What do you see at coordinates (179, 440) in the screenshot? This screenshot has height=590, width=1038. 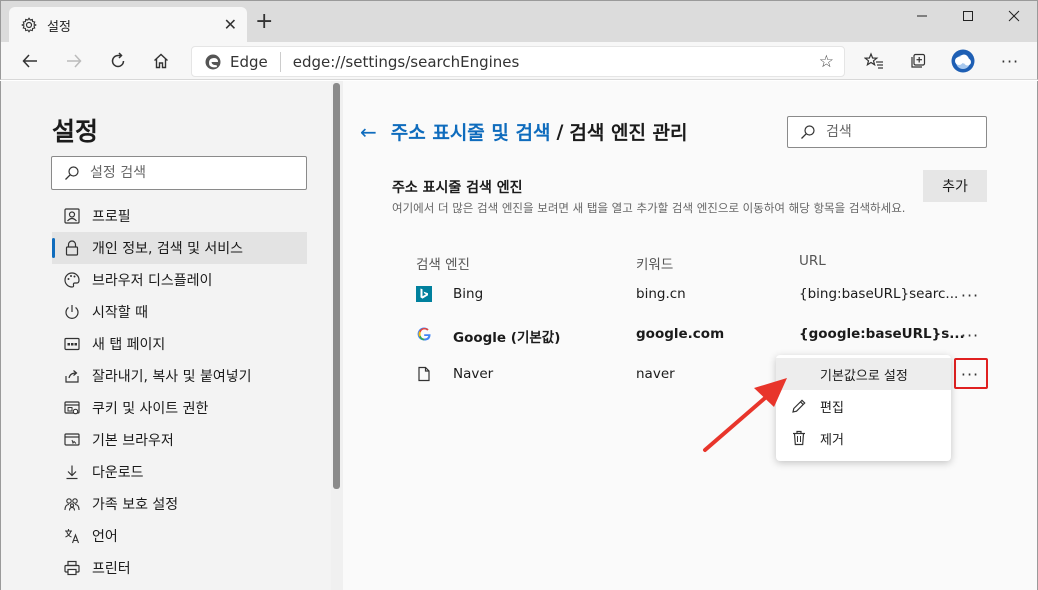 I see `sidebar-item-default-browser: 기본 브라우저` at bounding box center [179, 440].